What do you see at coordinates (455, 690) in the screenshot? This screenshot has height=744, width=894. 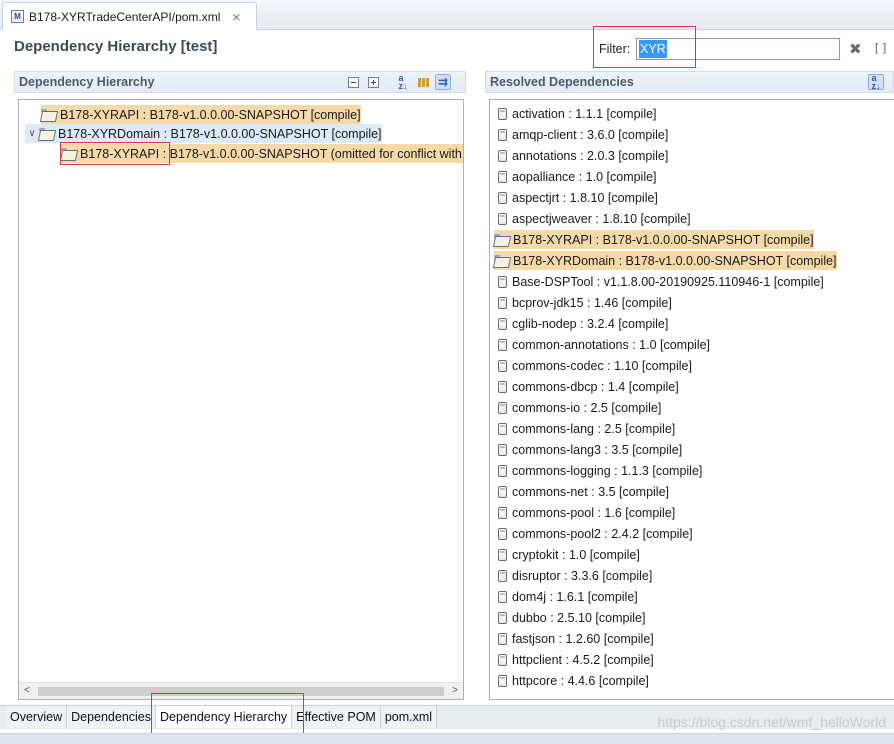 I see `scroll-right-icon: >` at bounding box center [455, 690].